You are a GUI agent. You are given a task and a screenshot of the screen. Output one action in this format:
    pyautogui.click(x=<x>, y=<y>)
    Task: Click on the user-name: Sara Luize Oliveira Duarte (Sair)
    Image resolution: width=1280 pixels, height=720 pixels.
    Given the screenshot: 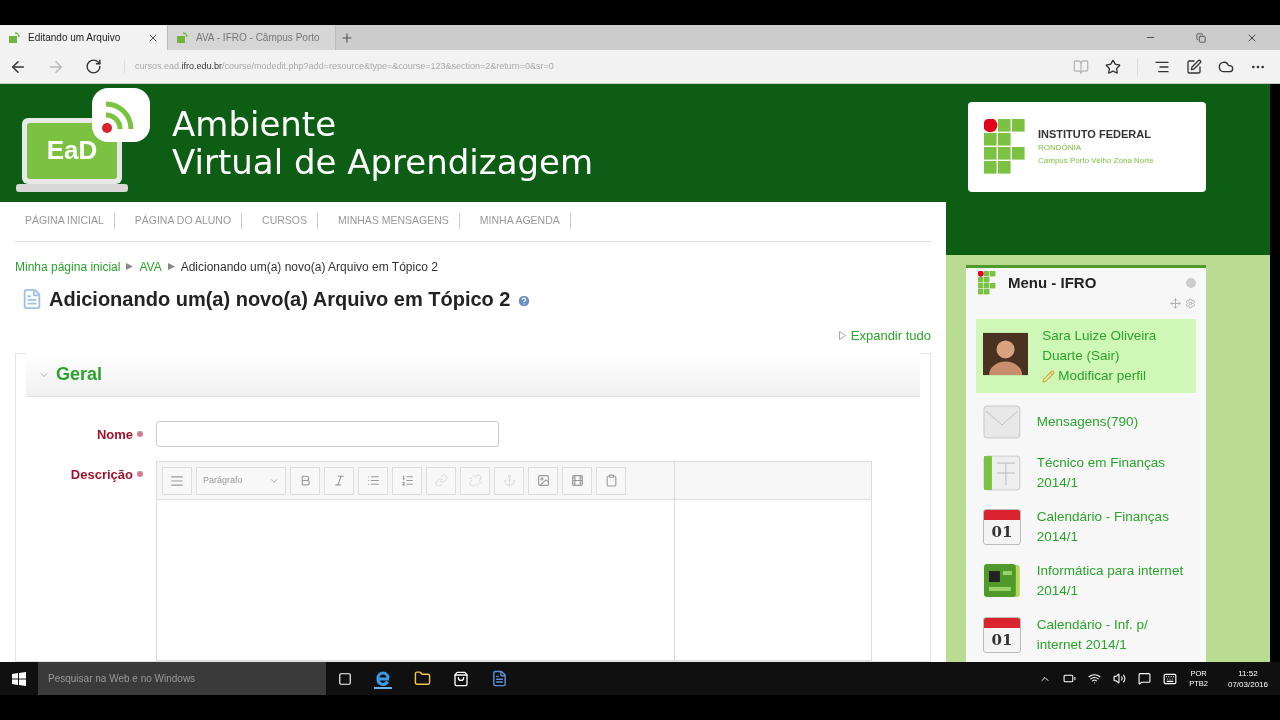 What is the action you would take?
    pyautogui.click(x=1115, y=346)
    